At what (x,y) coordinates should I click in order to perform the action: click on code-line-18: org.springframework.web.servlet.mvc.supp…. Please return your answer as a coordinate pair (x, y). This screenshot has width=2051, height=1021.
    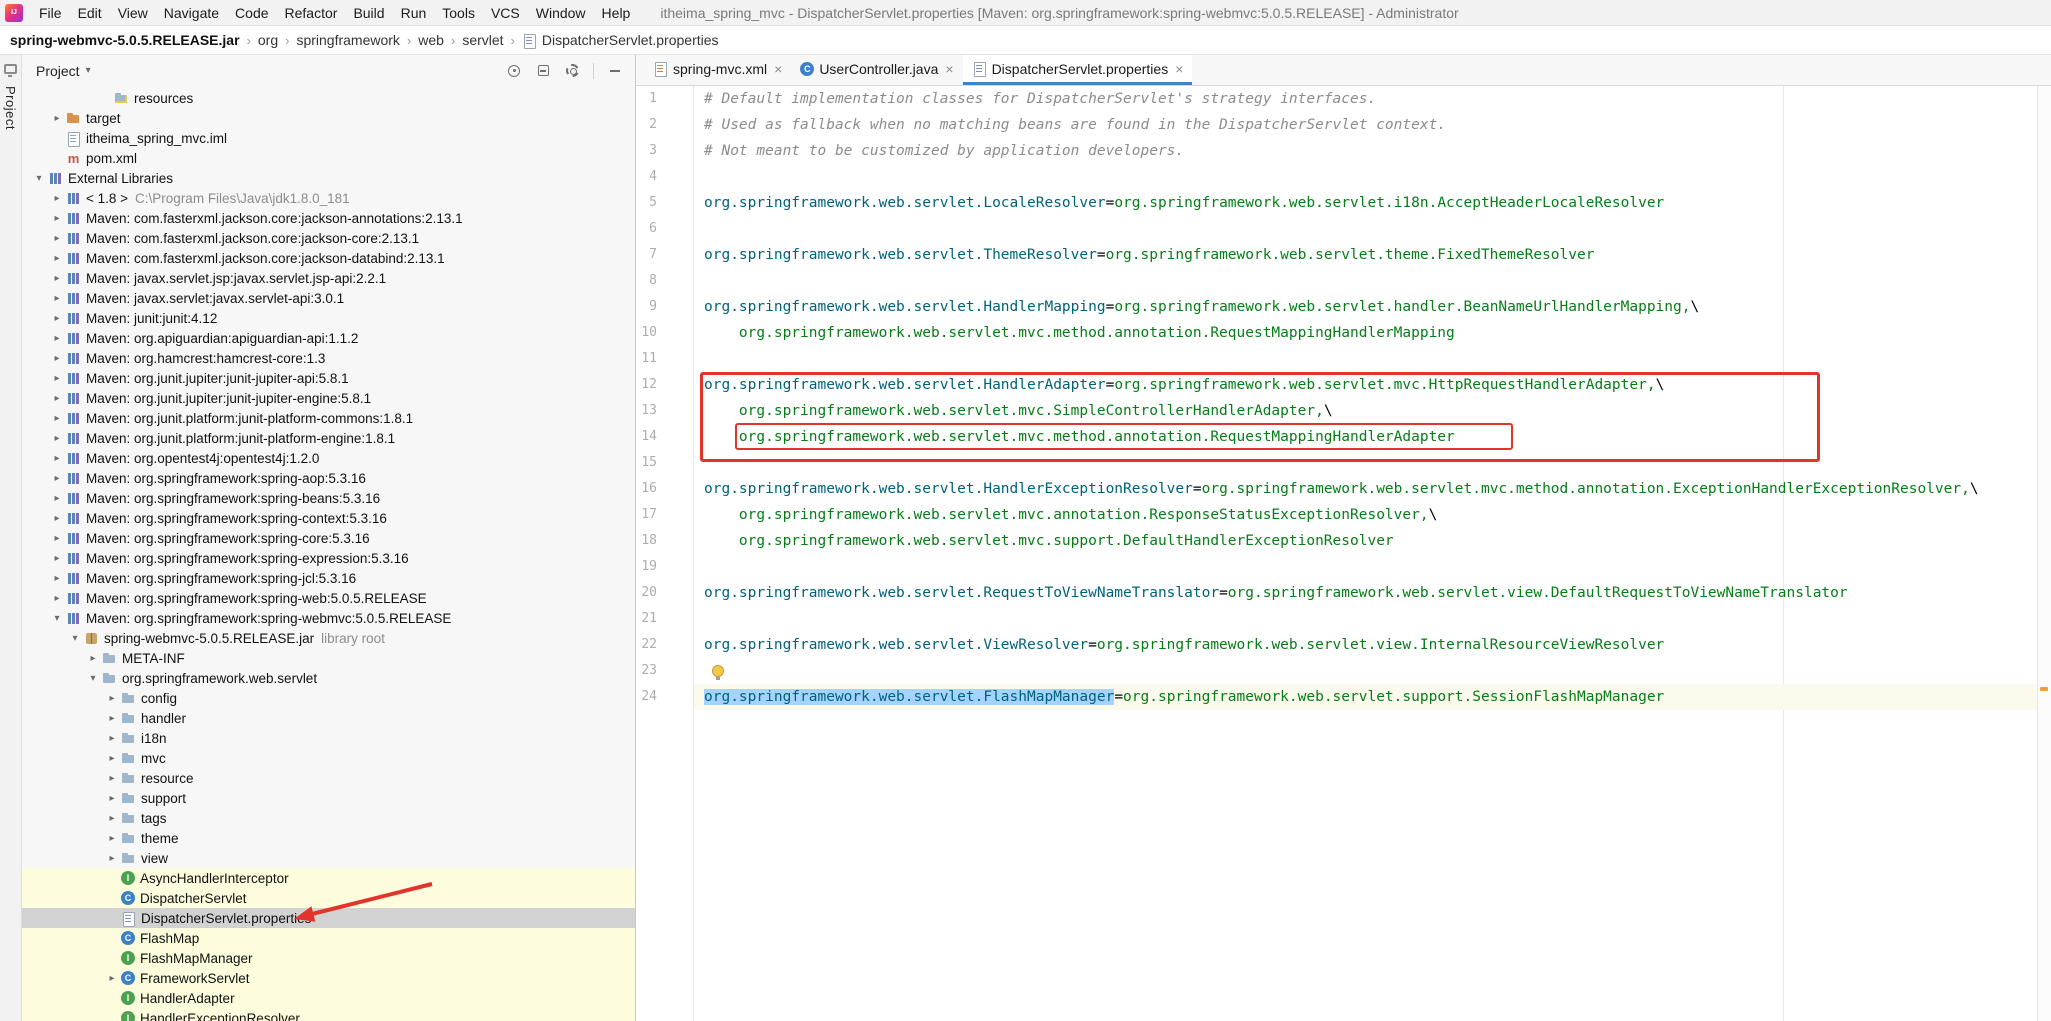
    Looking at the image, I should click on (1365, 541).